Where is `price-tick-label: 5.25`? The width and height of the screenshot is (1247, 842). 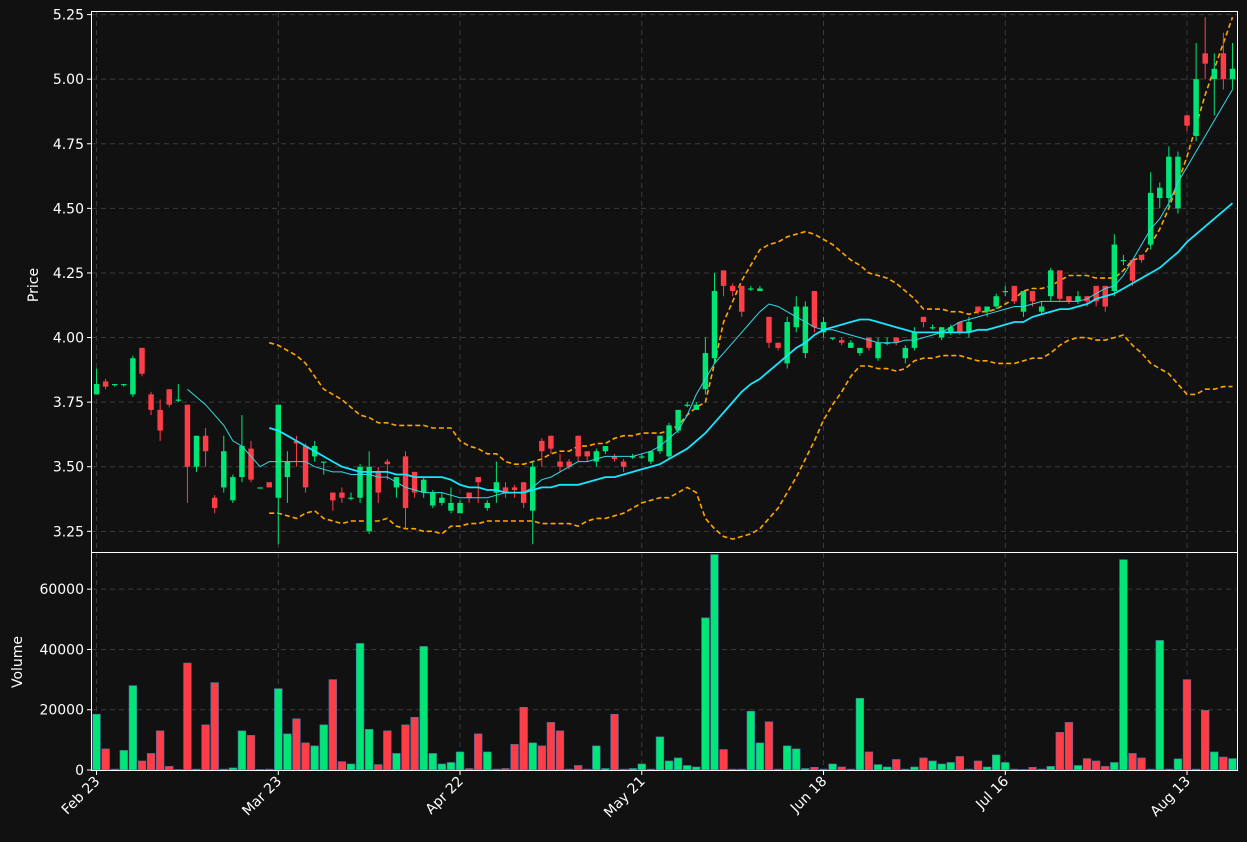
price-tick-label: 5.25 is located at coordinates (68, 16).